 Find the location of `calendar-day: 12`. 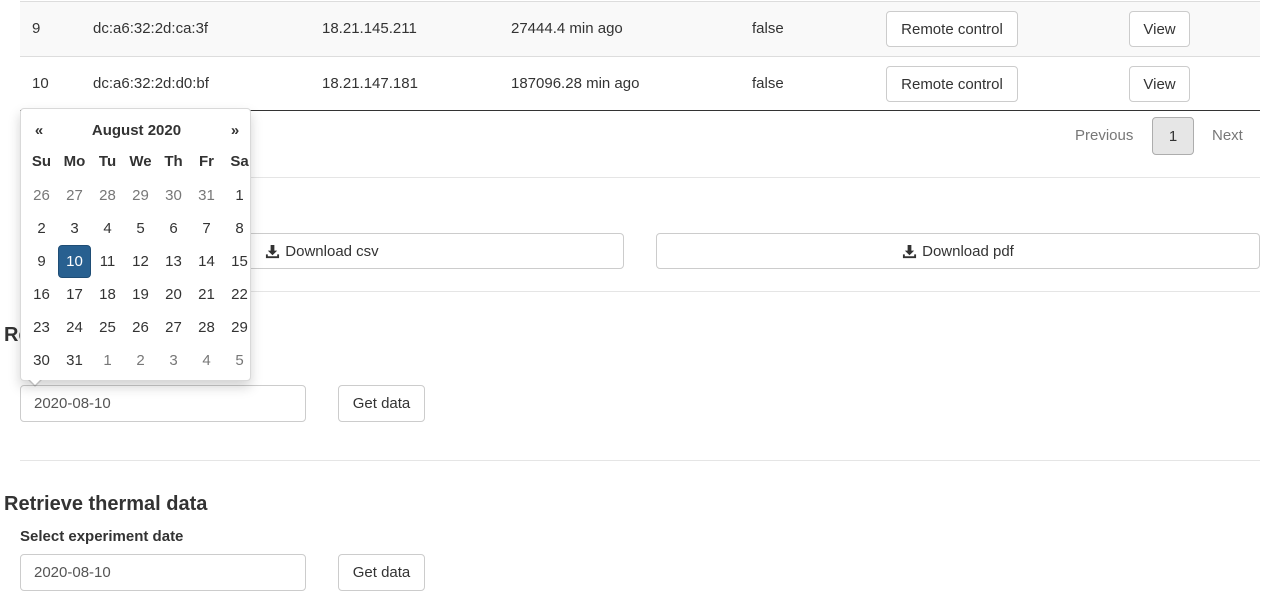

calendar-day: 12 is located at coordinates (140, 261).